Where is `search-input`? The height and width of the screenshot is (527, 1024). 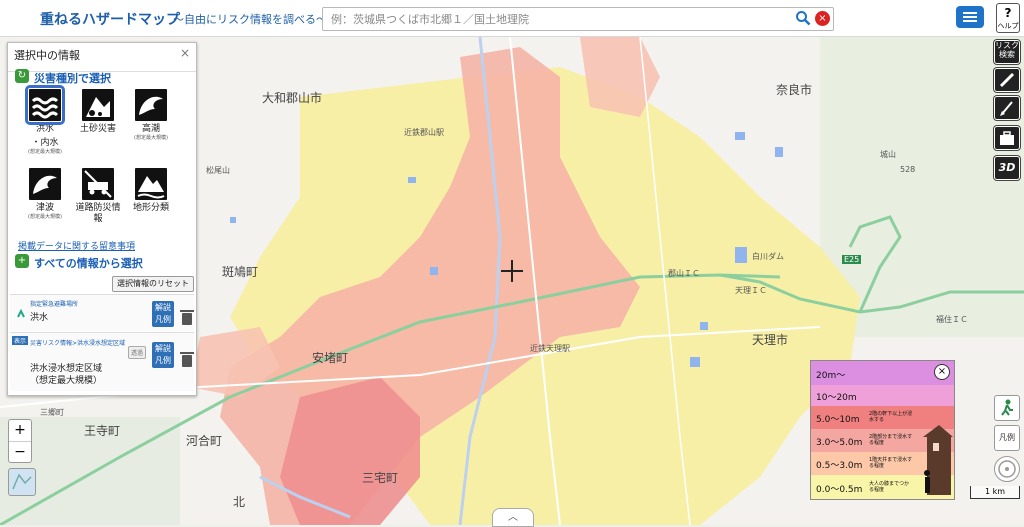 search-input is located at coordinates (561, 19).